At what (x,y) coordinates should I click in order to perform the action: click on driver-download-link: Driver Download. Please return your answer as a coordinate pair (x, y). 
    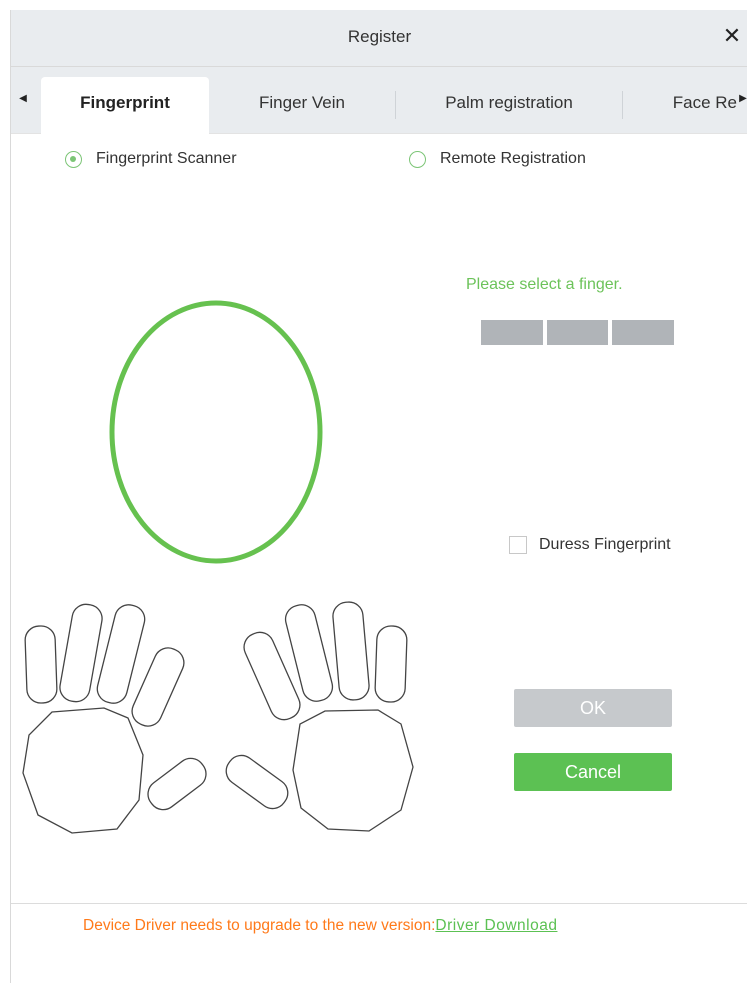
    Looking at the image, I should click on (496, 925).